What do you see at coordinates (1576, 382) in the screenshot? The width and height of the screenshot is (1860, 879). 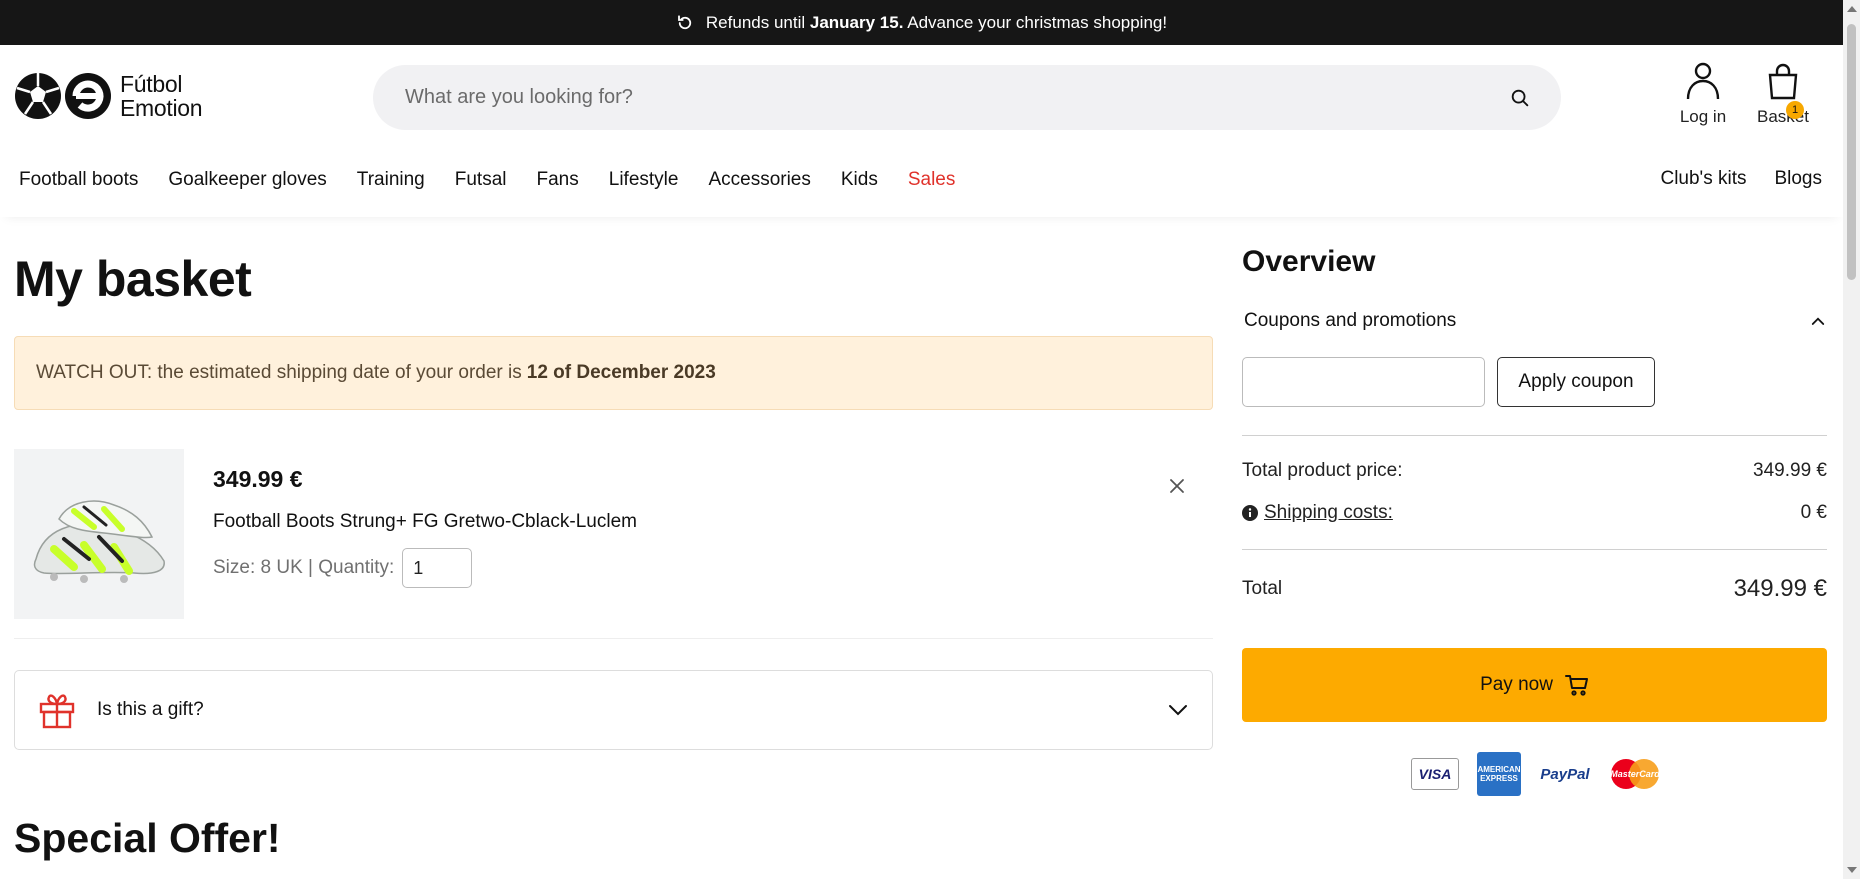 I see `apply-coupon-button: Apply coupon` at bounding box center [1576, 382].